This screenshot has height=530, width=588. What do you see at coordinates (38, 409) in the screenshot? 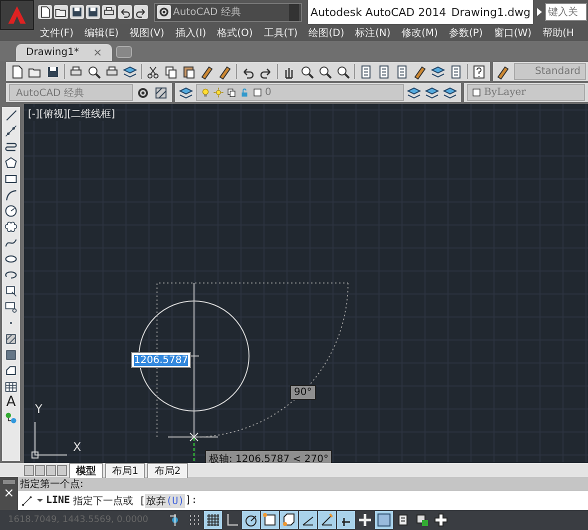
I see `axis-label: Y` at bounding box center [38, 409].